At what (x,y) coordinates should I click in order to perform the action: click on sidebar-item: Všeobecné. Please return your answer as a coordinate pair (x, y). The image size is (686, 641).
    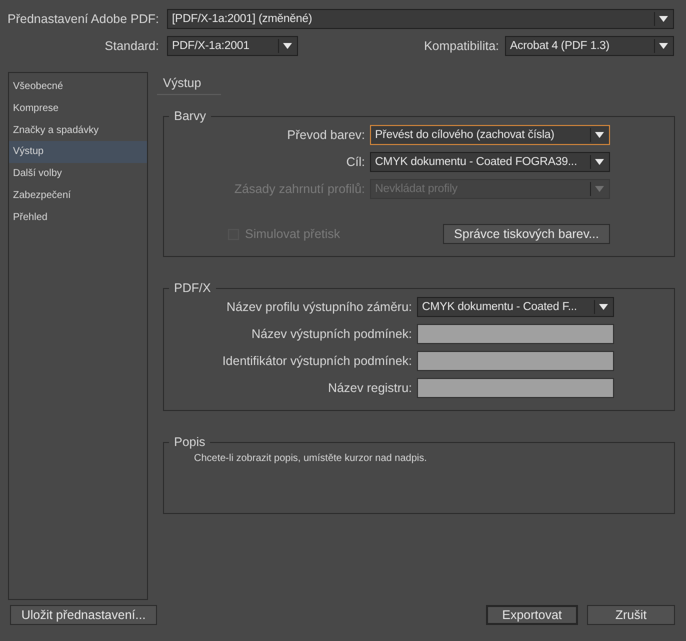
    Looking at the image, I should click on (78, 87).